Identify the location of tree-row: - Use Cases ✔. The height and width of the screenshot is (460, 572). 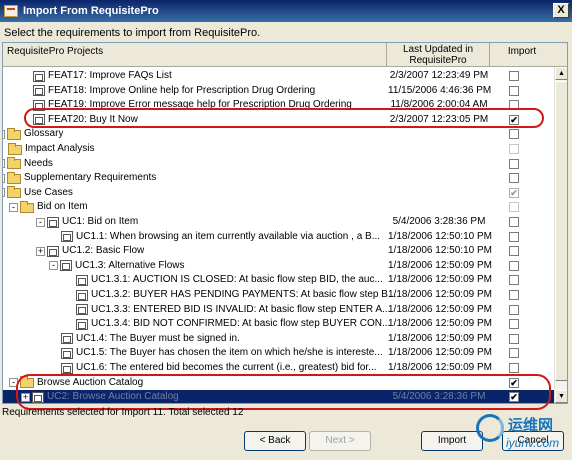
(278, 193).